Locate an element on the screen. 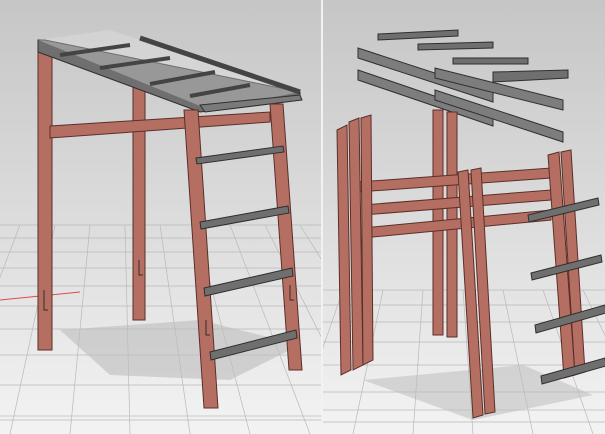 This screenshot has height=434, width=605. left-posts is located at coordinates (355, 245).